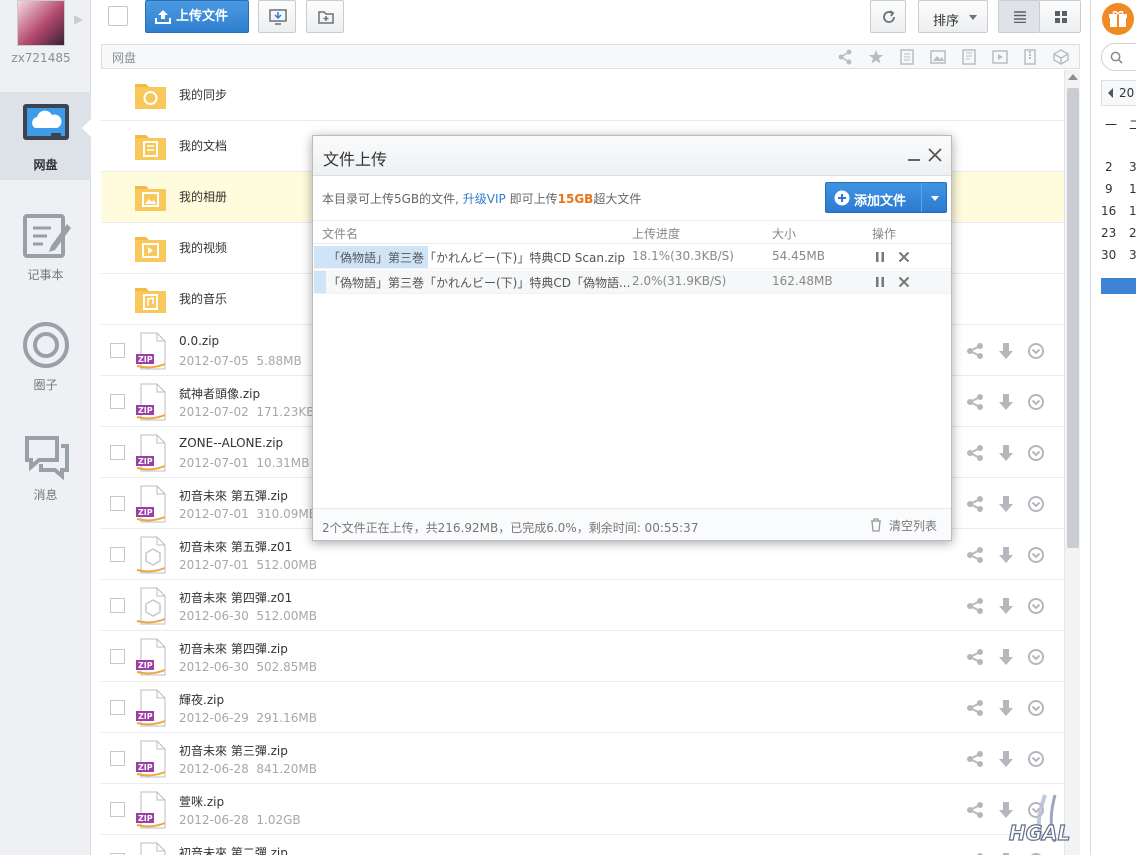 The width and height of the screenshot is (1136, 855). I want to click on nav-item-circle: 圈子, so click(45, 356).